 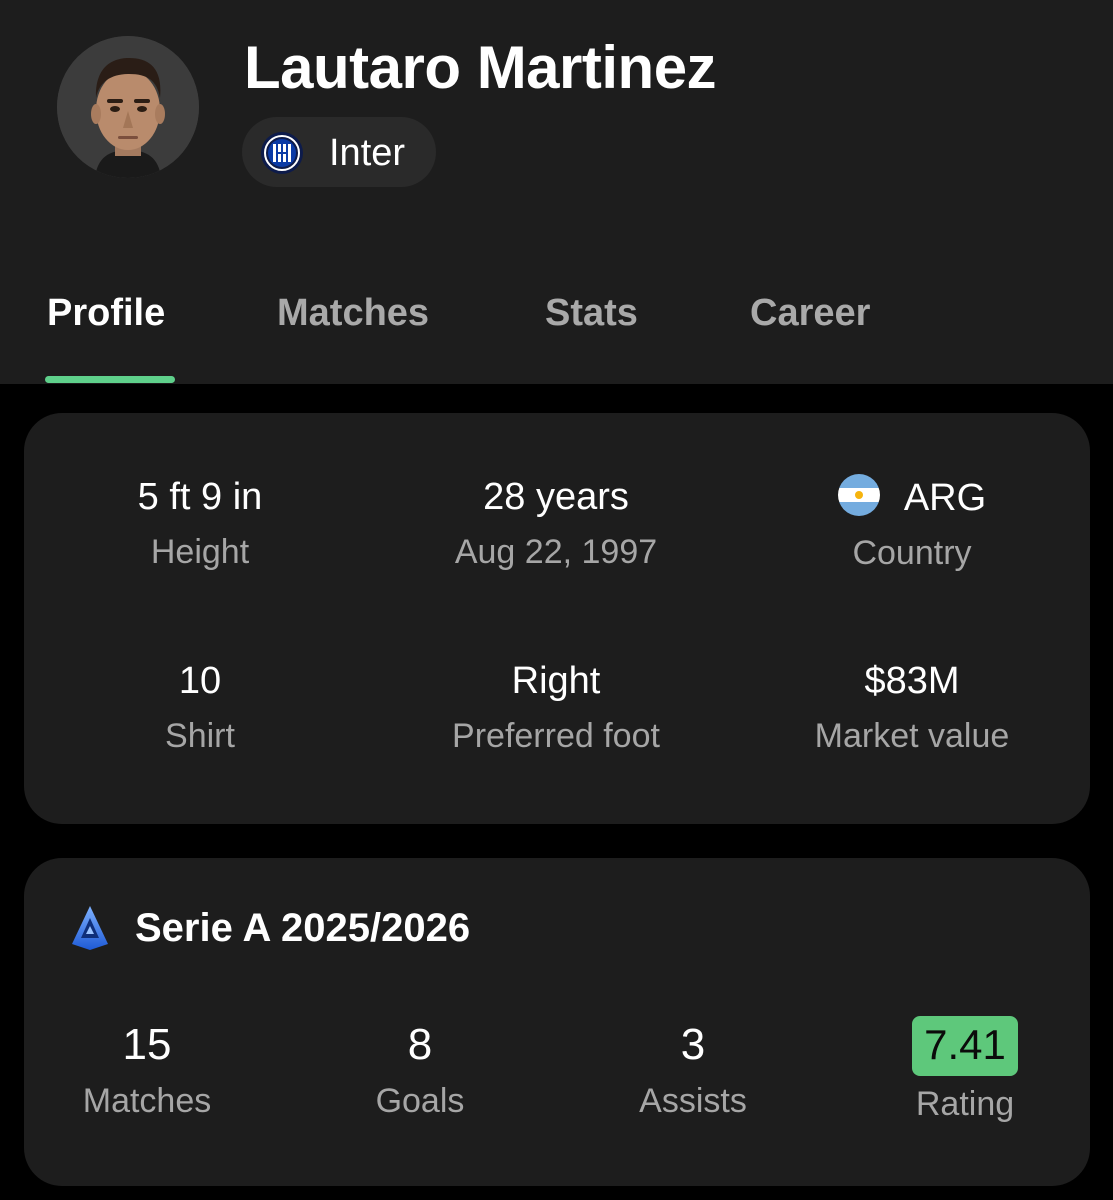 I want to click on argentina-flag-icon, so click(x=858, y=495).